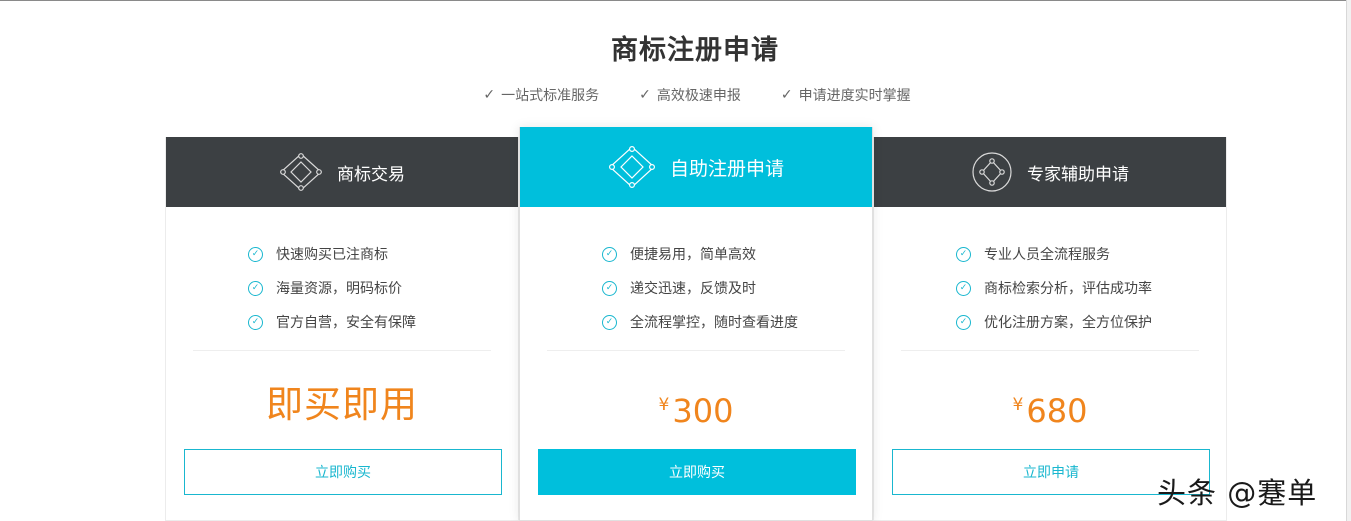  I want to click on benefit-text: 商标检索分析，评估成功率, so click(1068, 289).